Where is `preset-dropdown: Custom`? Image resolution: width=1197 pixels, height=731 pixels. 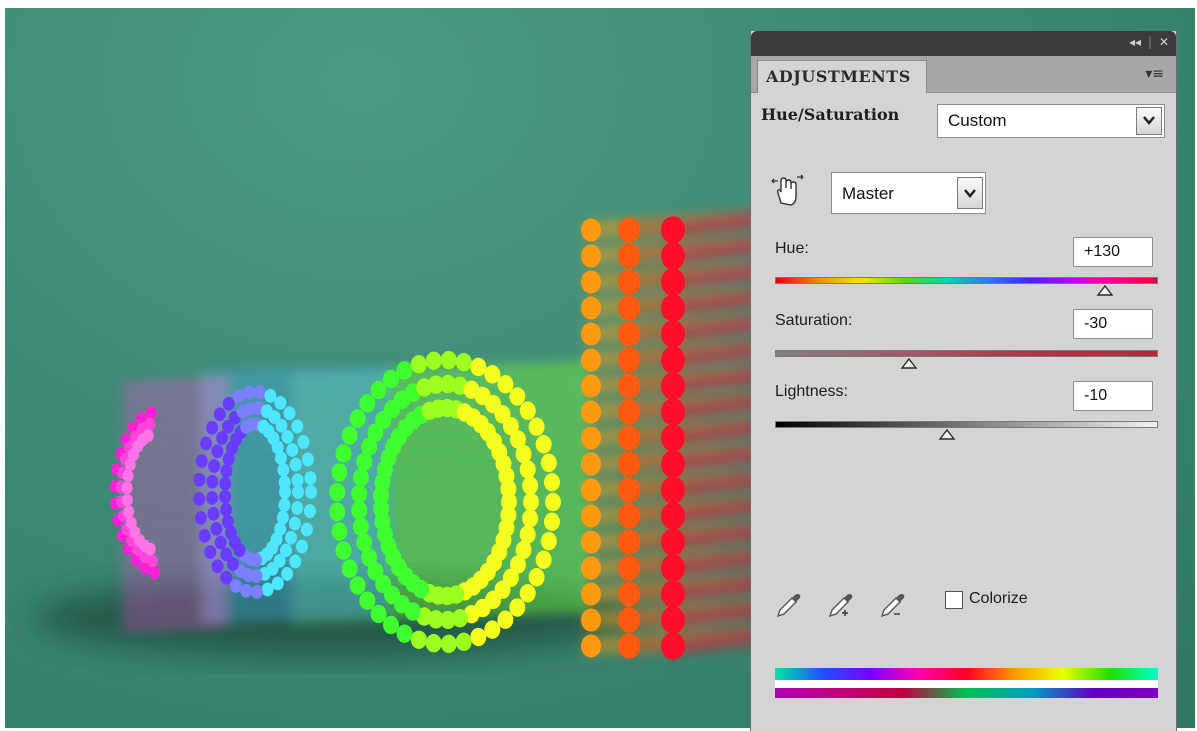
preset-dropdown: Custom is located at coordinates (1051, 121).